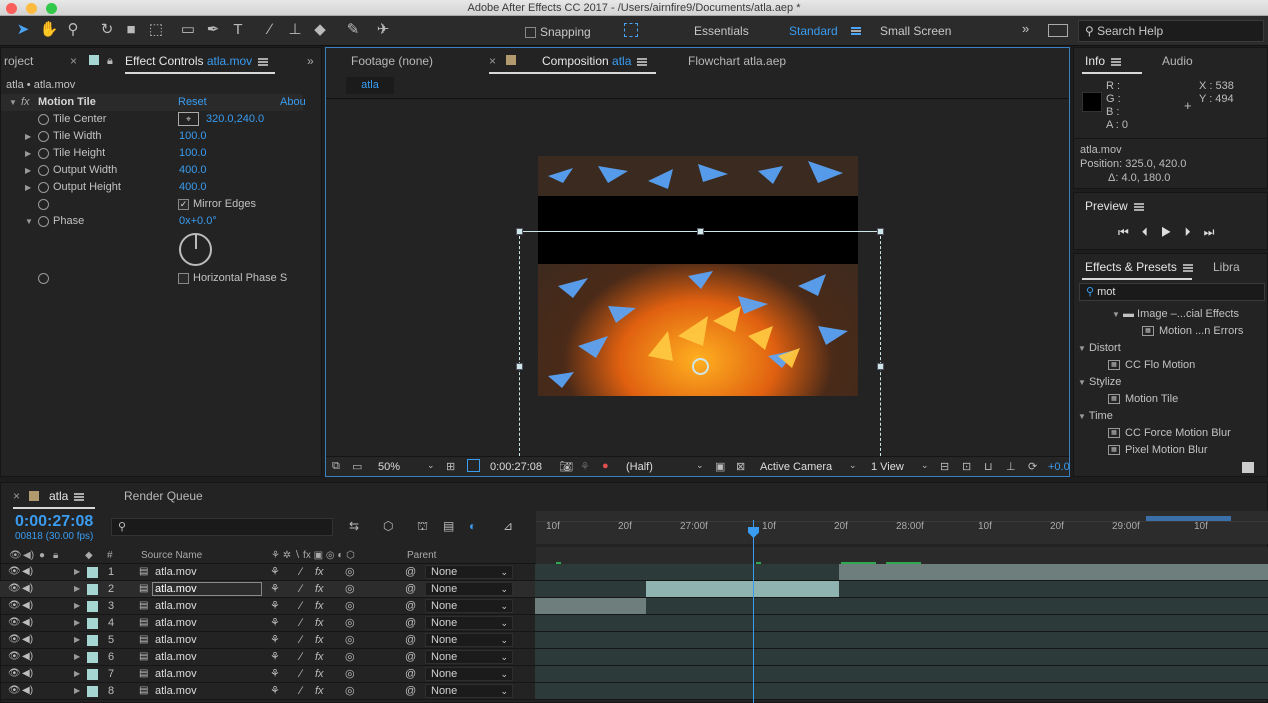  Describe the element at coordinates (25, 102) in the screenshot. I see `fx-icon: fx` at that location.